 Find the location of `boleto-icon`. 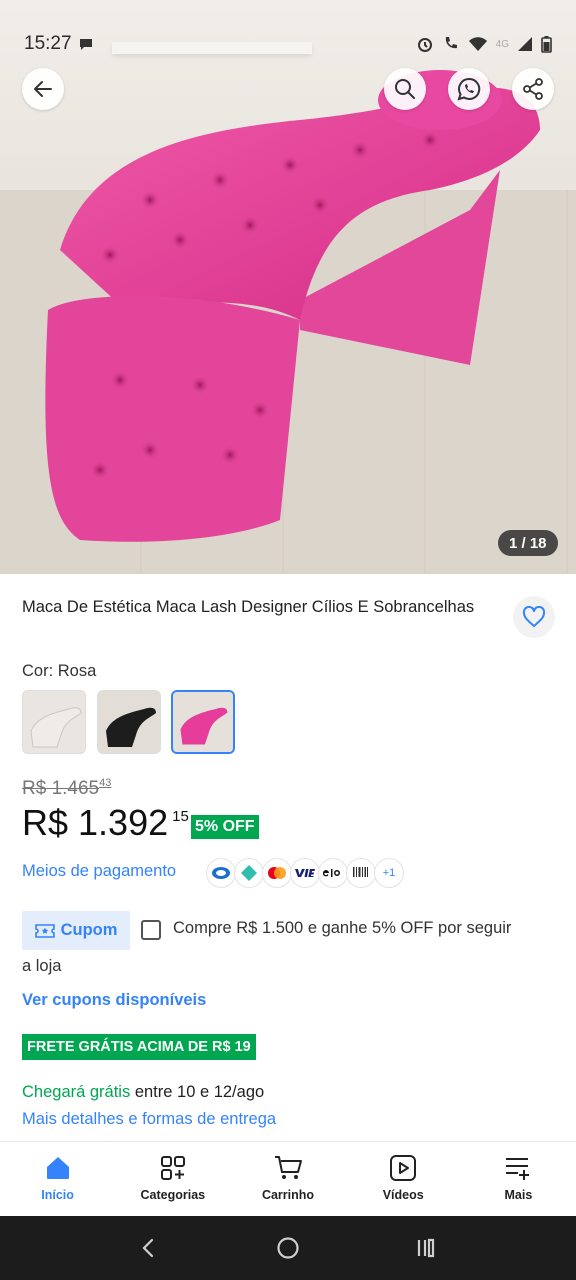

boleto-icon is located at coordinates (361, 873).